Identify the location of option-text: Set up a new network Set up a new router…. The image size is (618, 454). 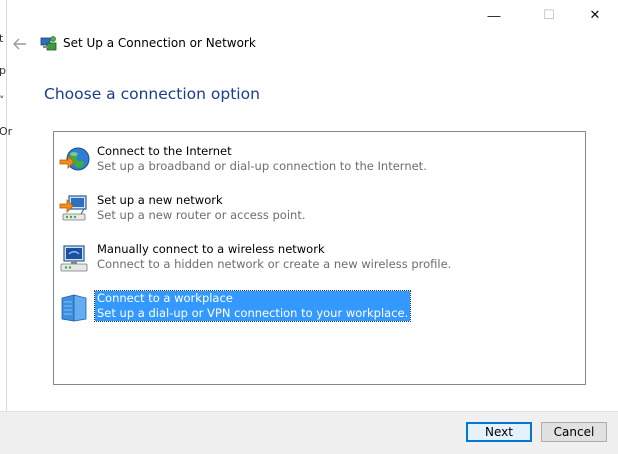
(201, 208).